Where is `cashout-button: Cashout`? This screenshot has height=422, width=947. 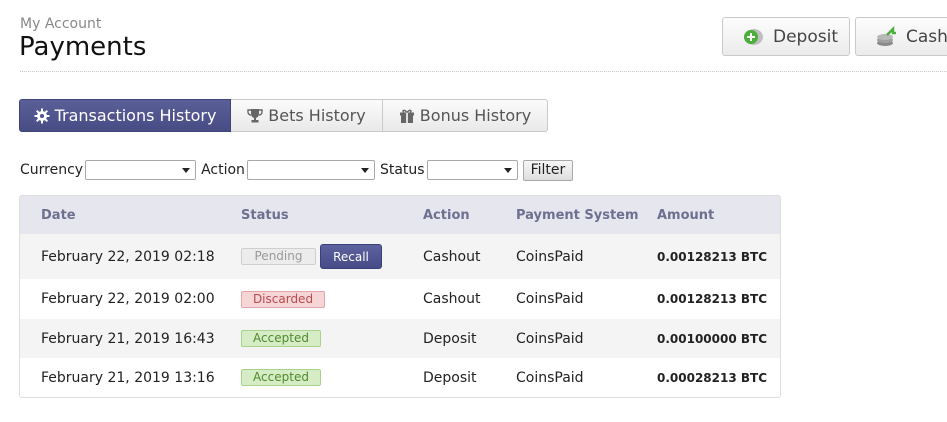 cashout-button: Cashout is located at coordinates (901, 36).